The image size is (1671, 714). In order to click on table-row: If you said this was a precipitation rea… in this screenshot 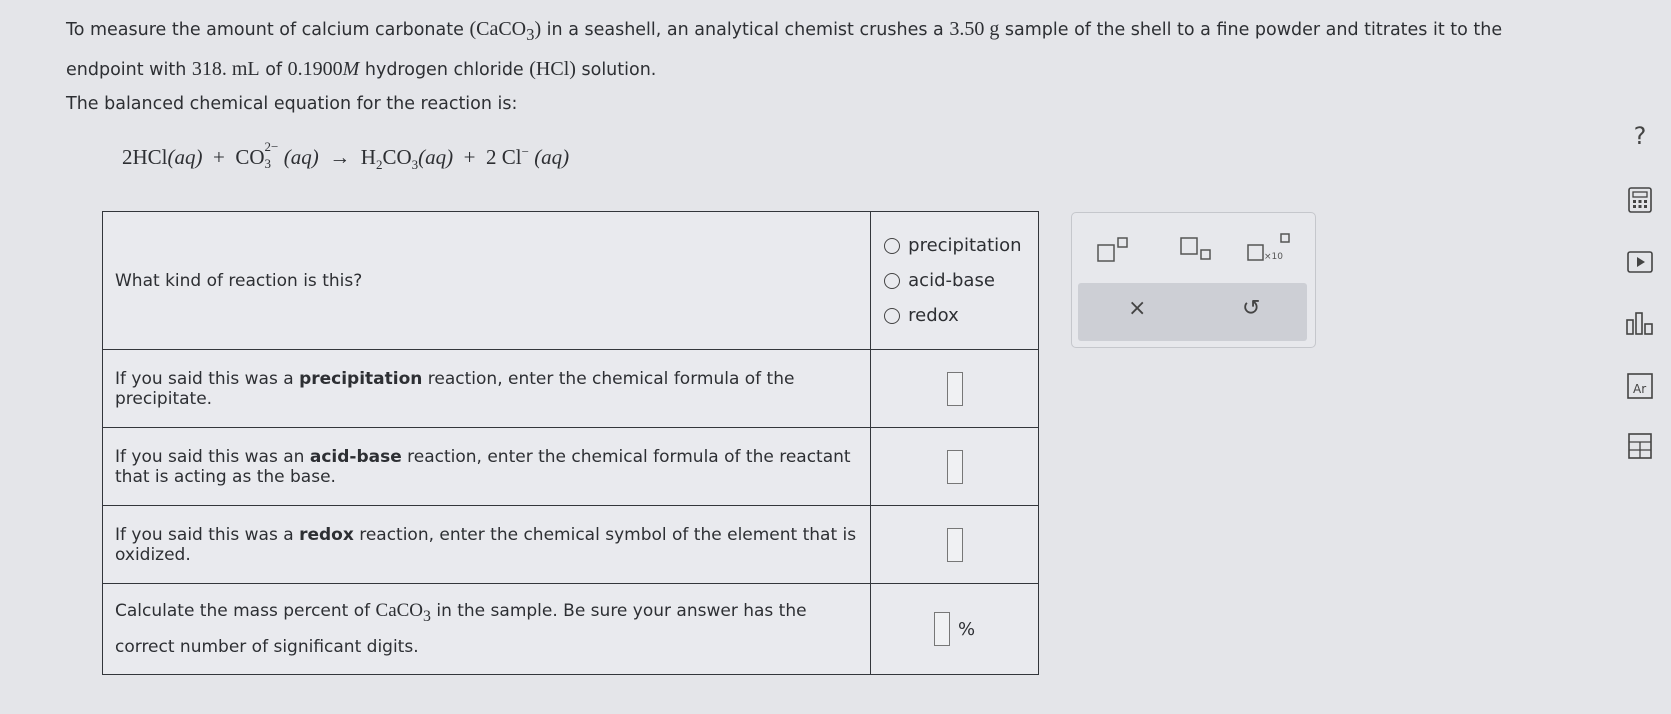, I will do `click(570, 388)`.